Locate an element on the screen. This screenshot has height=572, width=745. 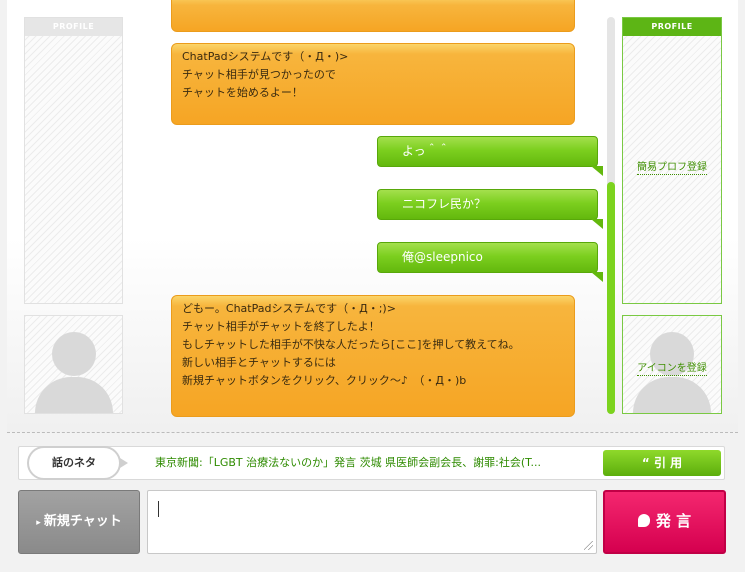
quote-button: “ 引 用 is located at coordinates (662, 463).